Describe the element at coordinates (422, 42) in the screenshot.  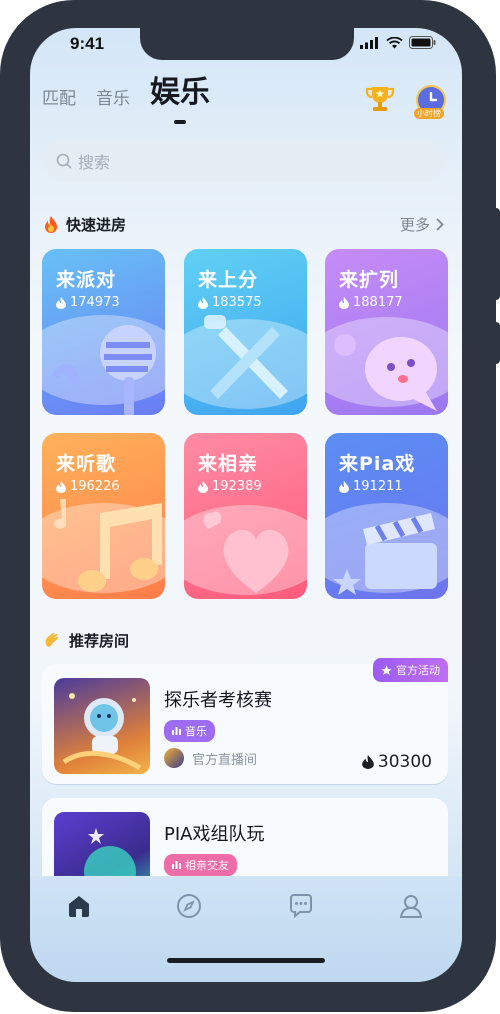
I see `battery-icon` at that location.